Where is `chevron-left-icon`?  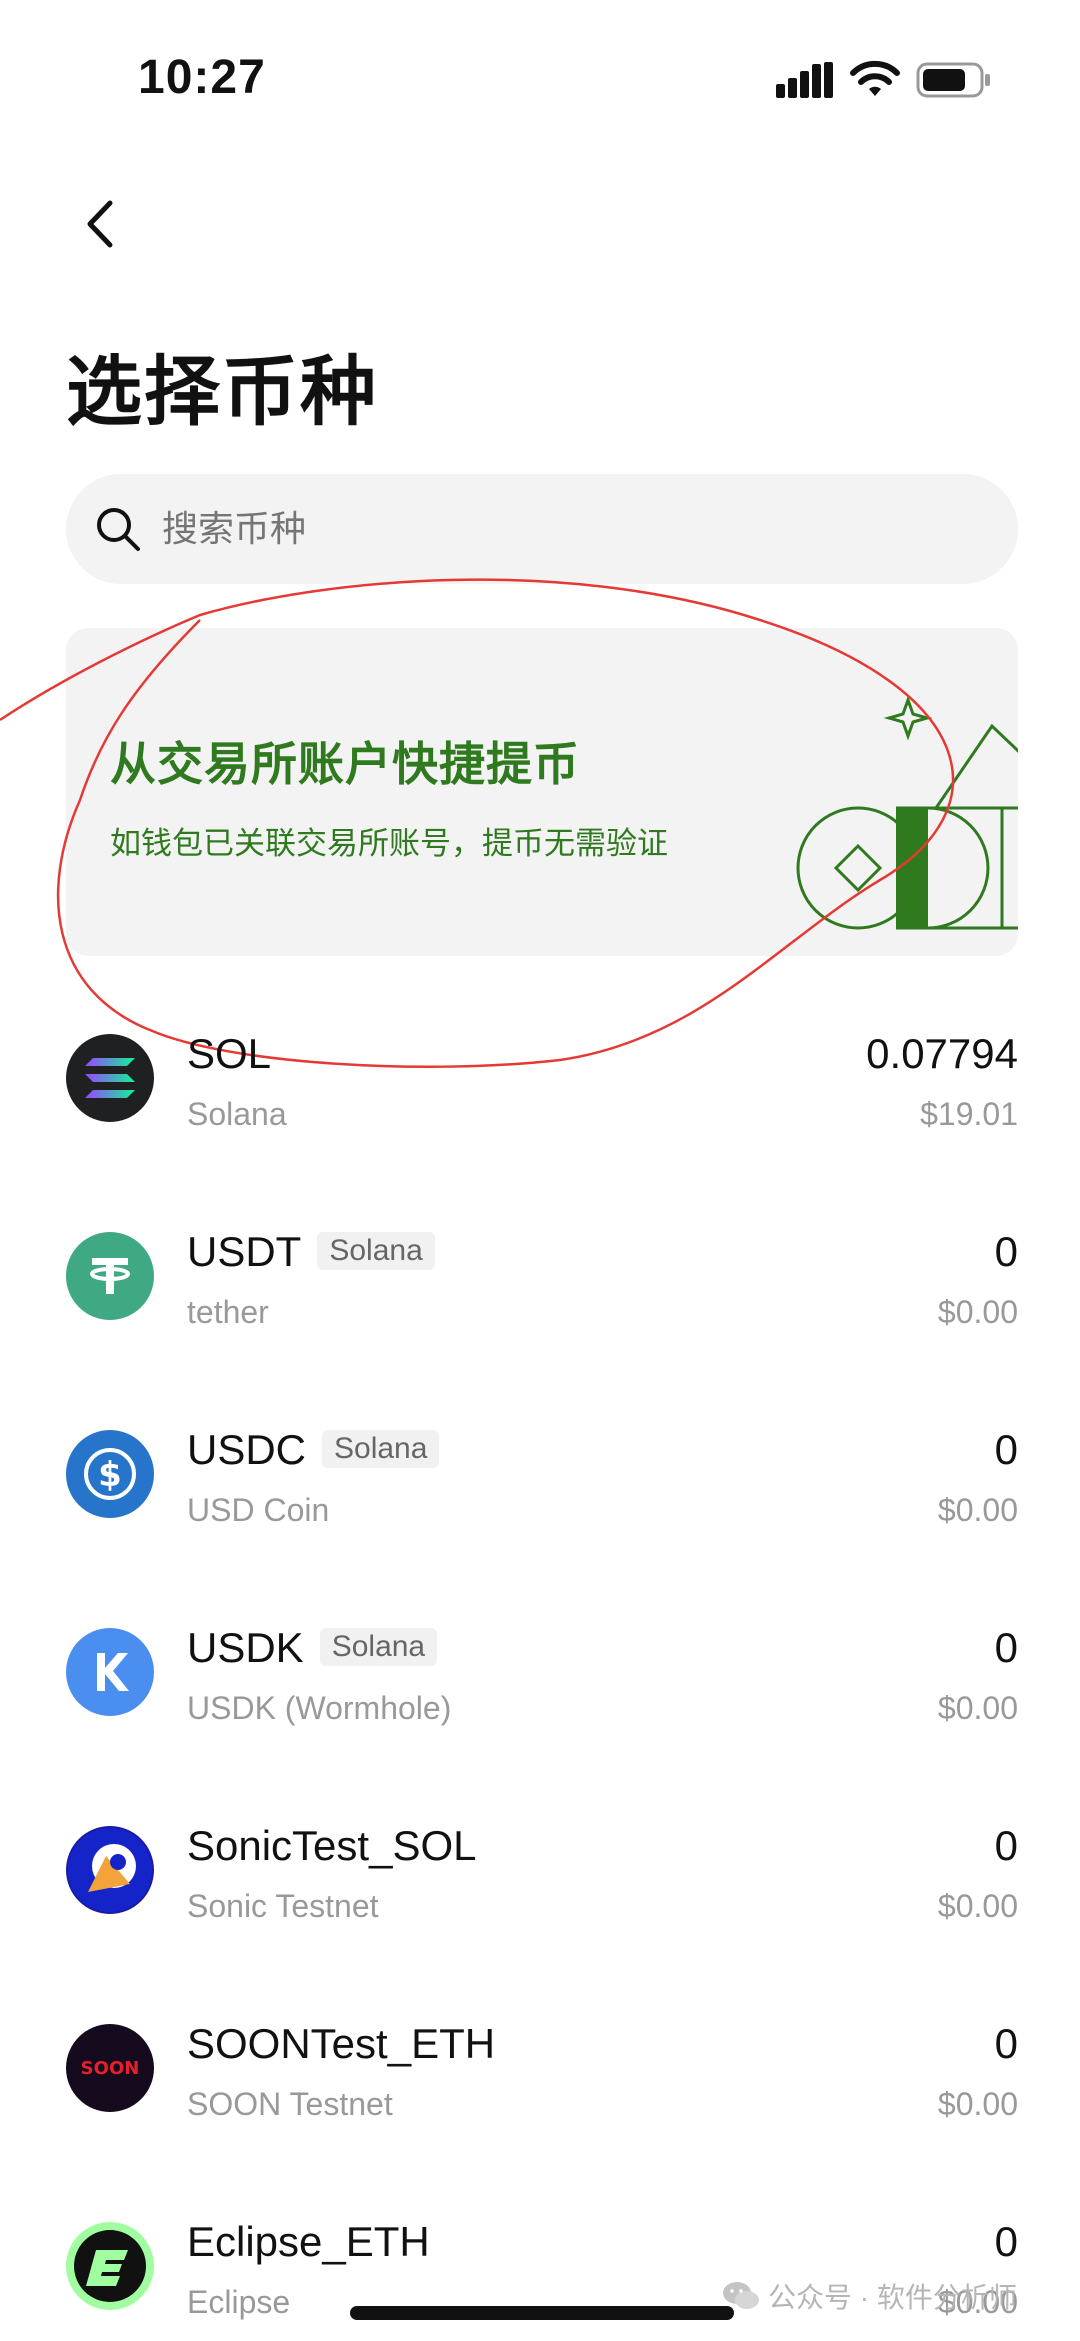
chevron-left-icon is located at coordinates (100, 224).